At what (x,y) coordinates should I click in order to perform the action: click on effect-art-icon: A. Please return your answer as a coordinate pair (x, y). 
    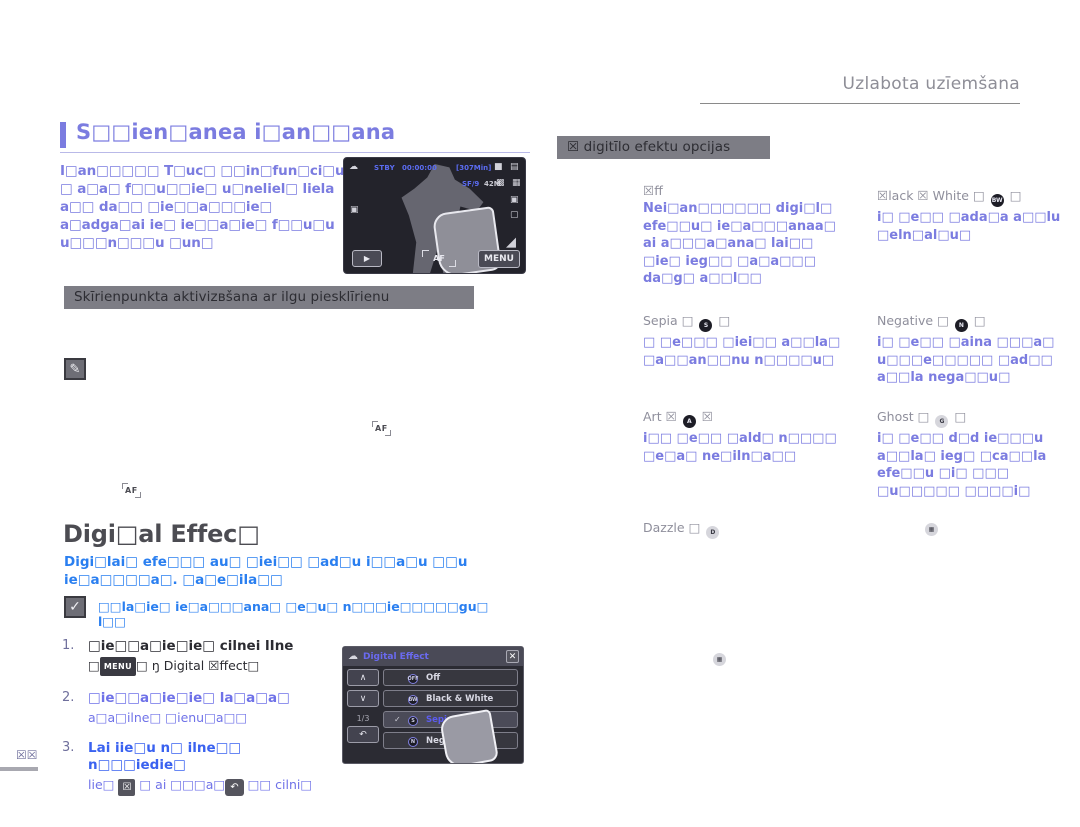
    Looking at the image, I should click on (689, 421).